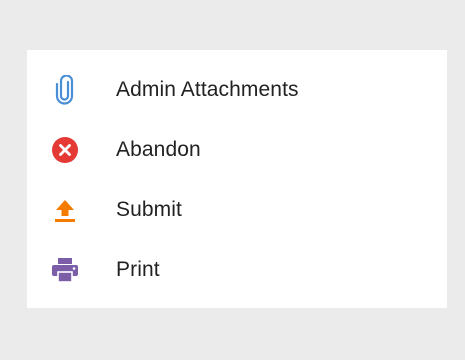 The width and height of the screenshot is (465, 360). Describe the element at coordinates (158, 149) in the screenshot. I see `menu-item-label: Abandon` at that location.